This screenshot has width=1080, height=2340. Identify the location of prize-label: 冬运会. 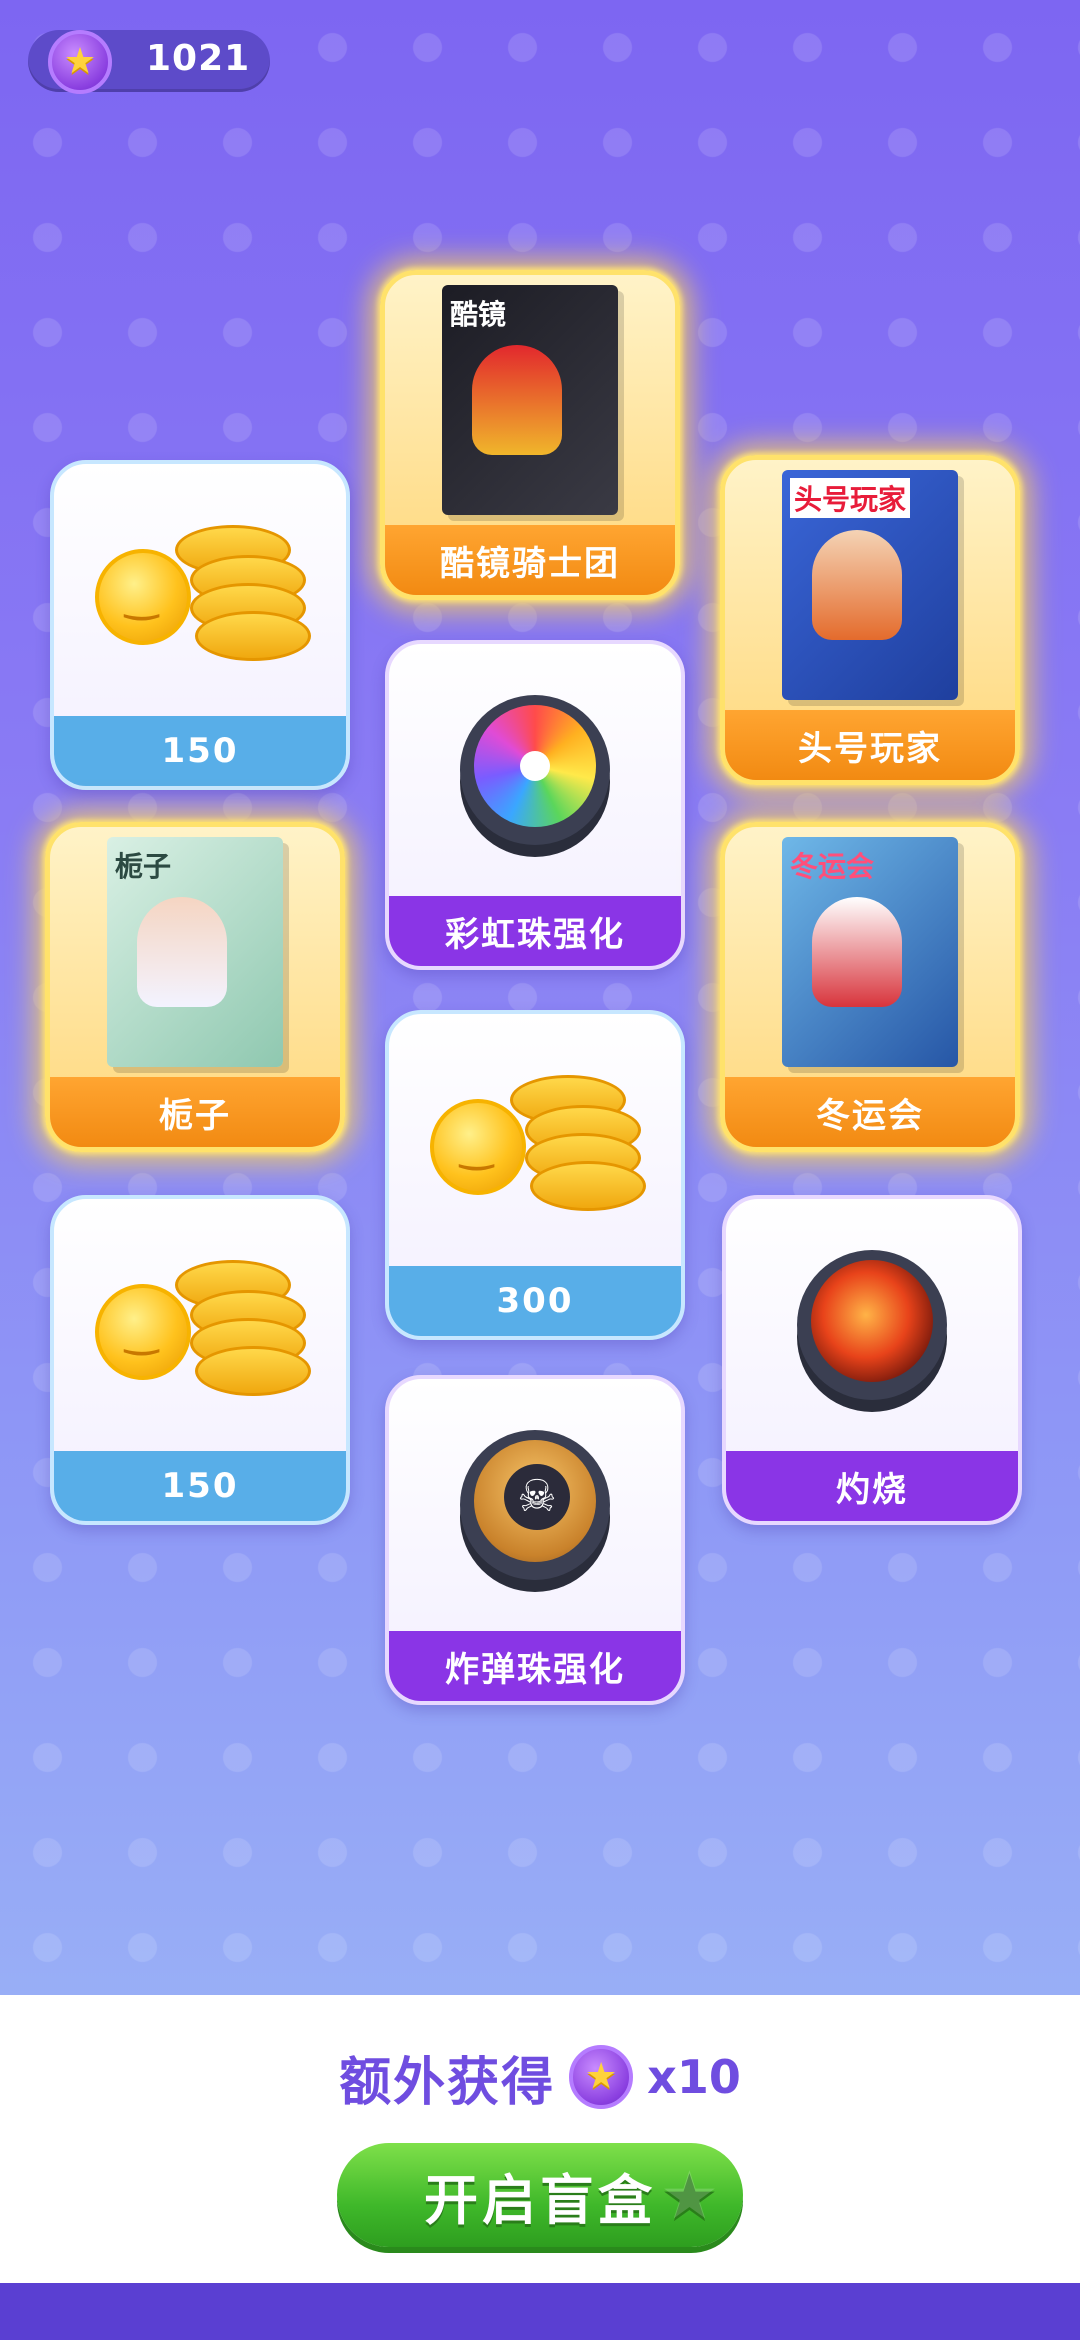
(870, 1112).